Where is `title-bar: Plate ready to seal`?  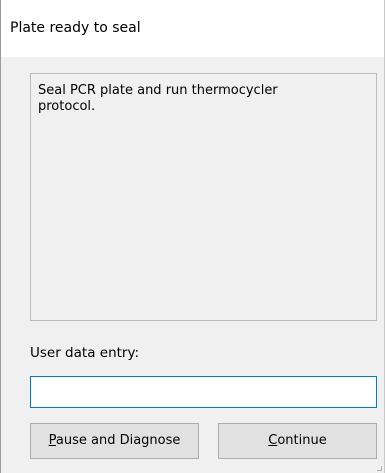 title-bar: Plate ready to seal is located at coordinates (192, 28).